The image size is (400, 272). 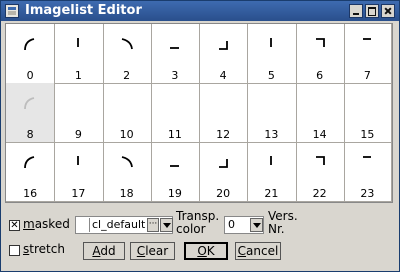 I want to click on image-index-label: 3, so click(x=175, y=75).